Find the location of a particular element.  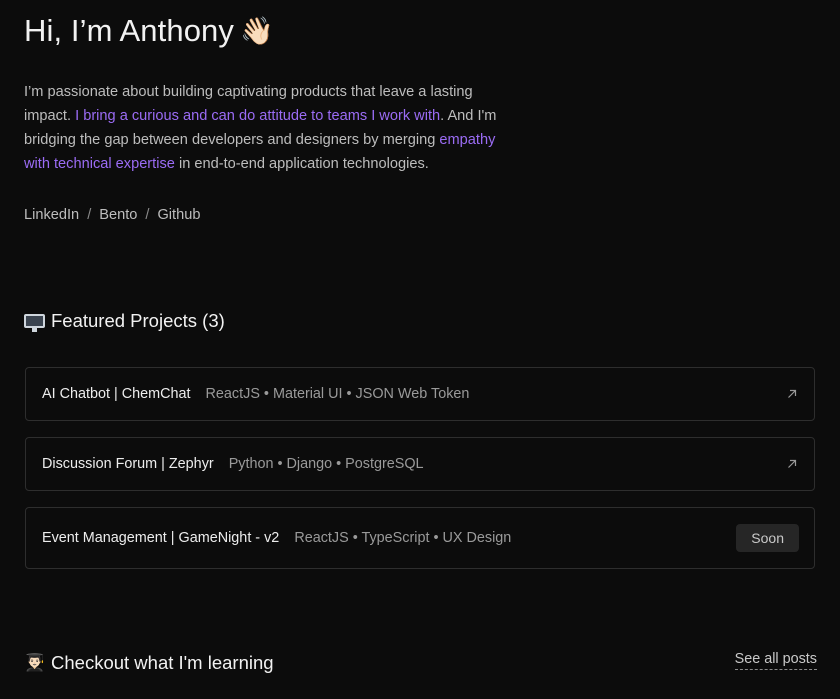

soon-badge-wrapper: Soon is located at coordinates (767, 538).